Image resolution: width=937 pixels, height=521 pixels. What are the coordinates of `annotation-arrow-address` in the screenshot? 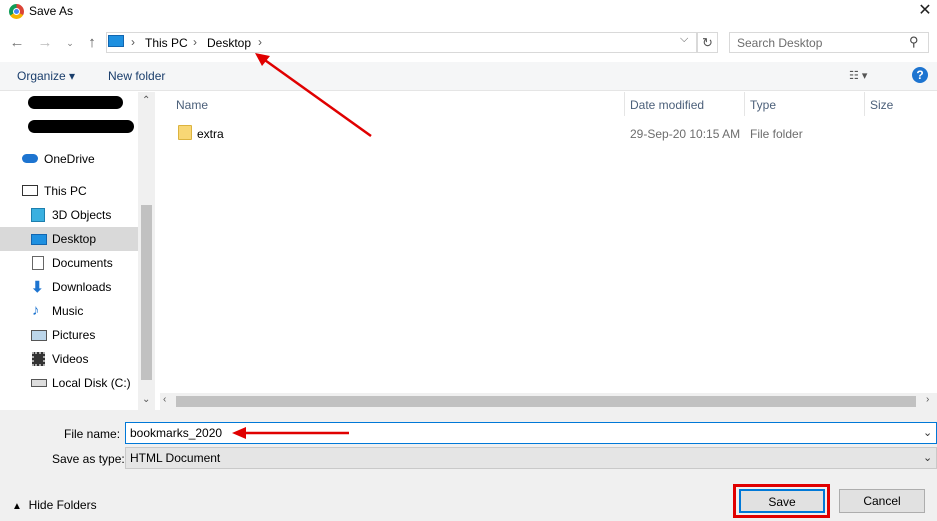 It's located at (313, 95).